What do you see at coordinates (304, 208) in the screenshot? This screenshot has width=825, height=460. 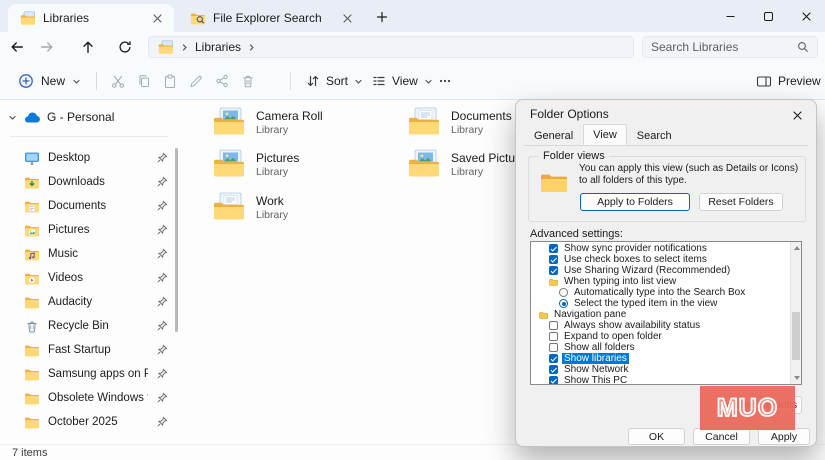 I see `library-item-work: Work Library` at bounding box center [304, 208].